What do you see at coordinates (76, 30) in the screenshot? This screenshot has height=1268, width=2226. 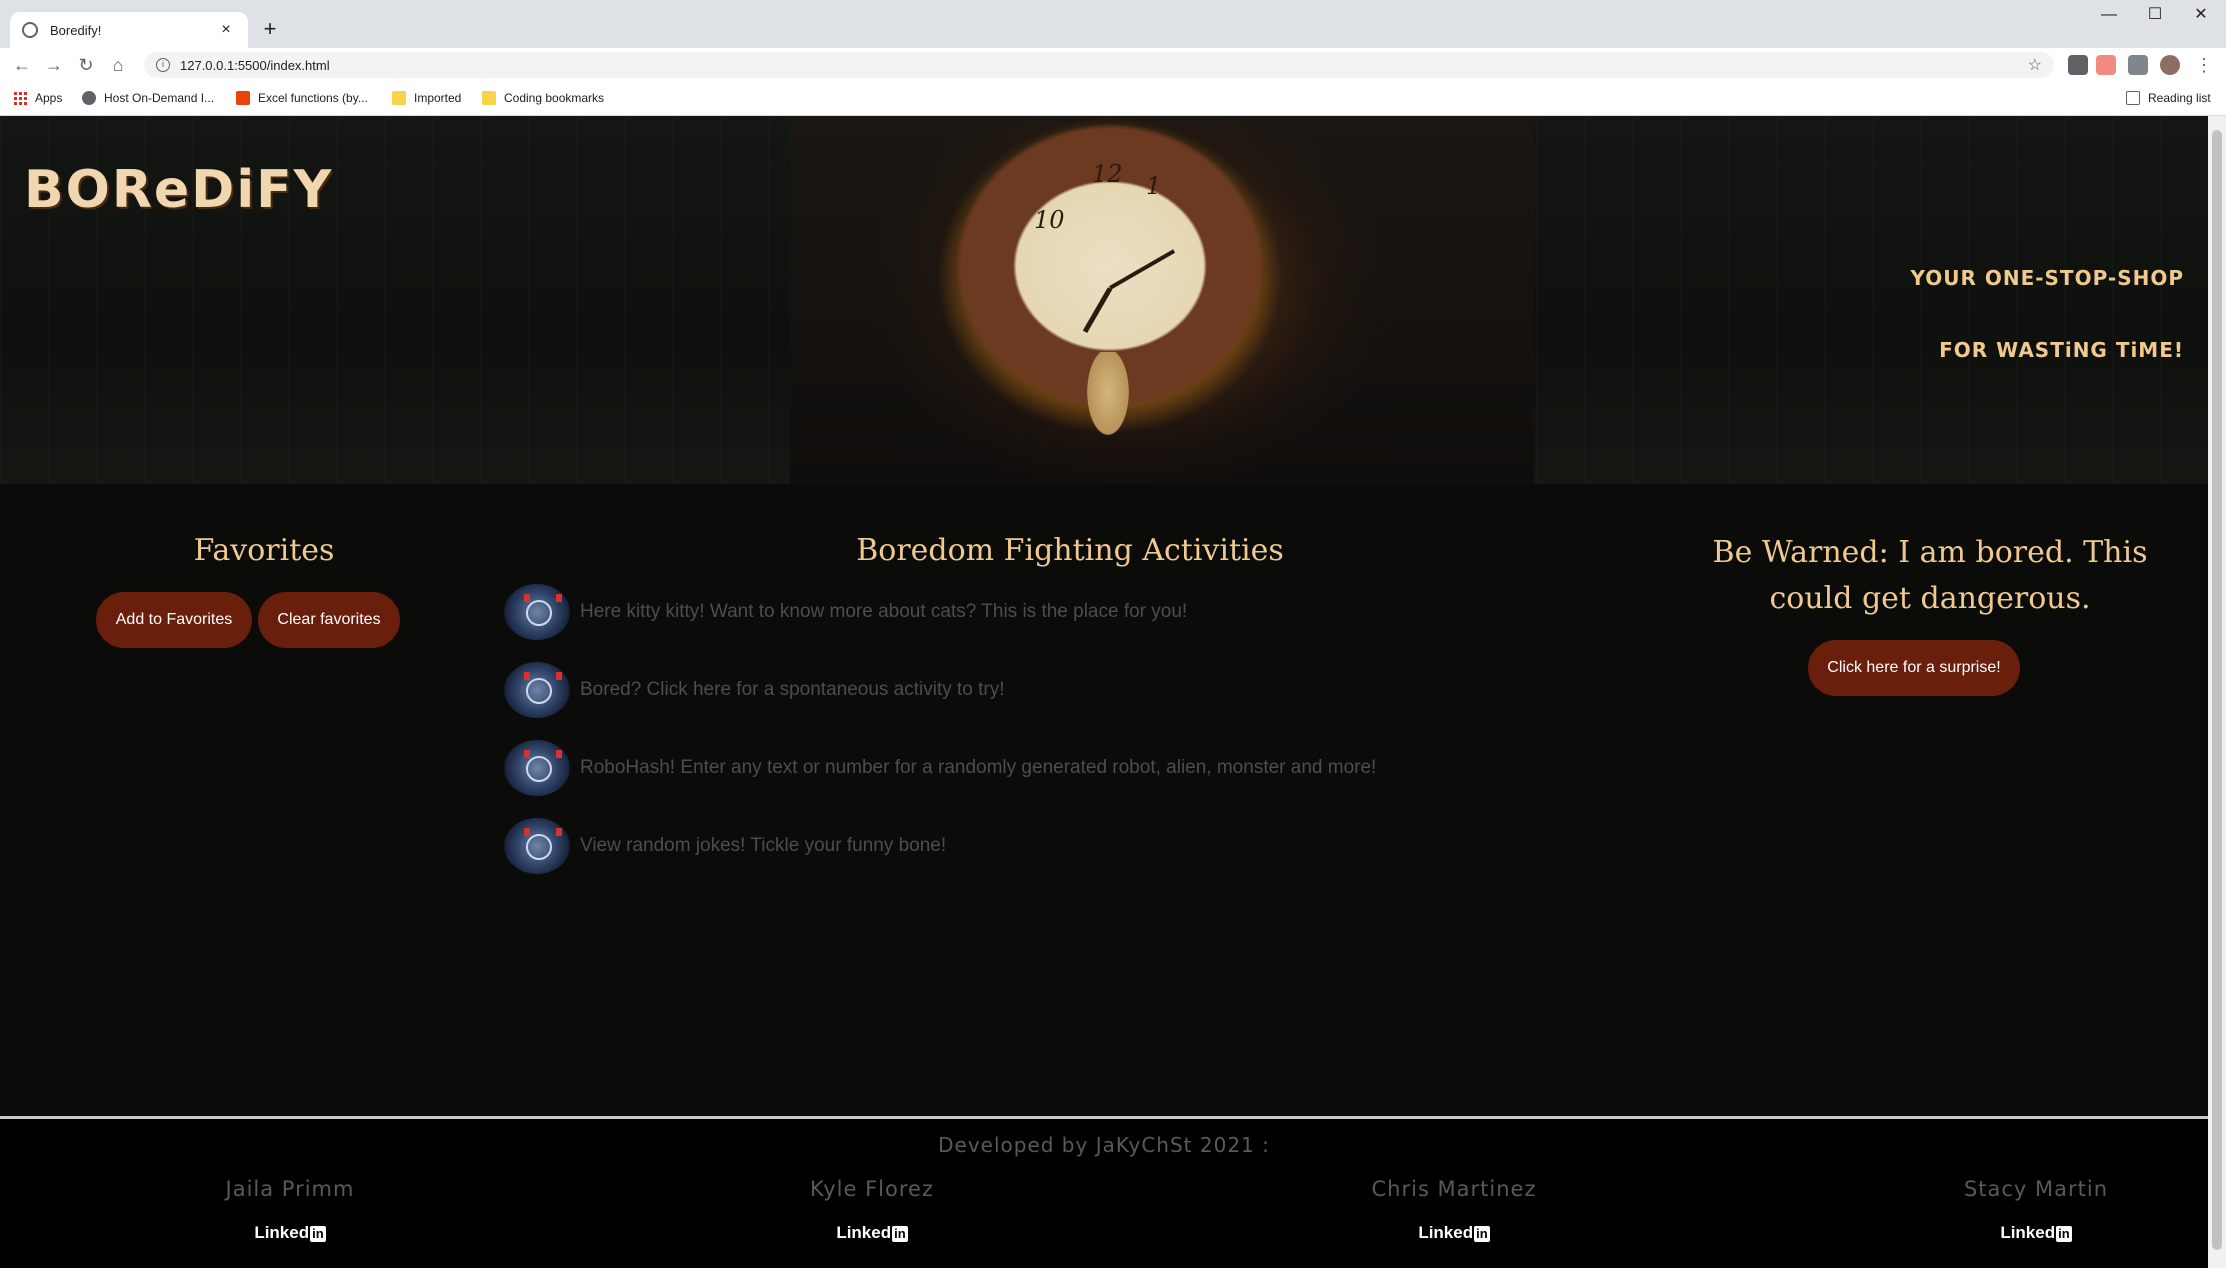 I see `tab-title: Boredify!` at bounding box center [76, 30].